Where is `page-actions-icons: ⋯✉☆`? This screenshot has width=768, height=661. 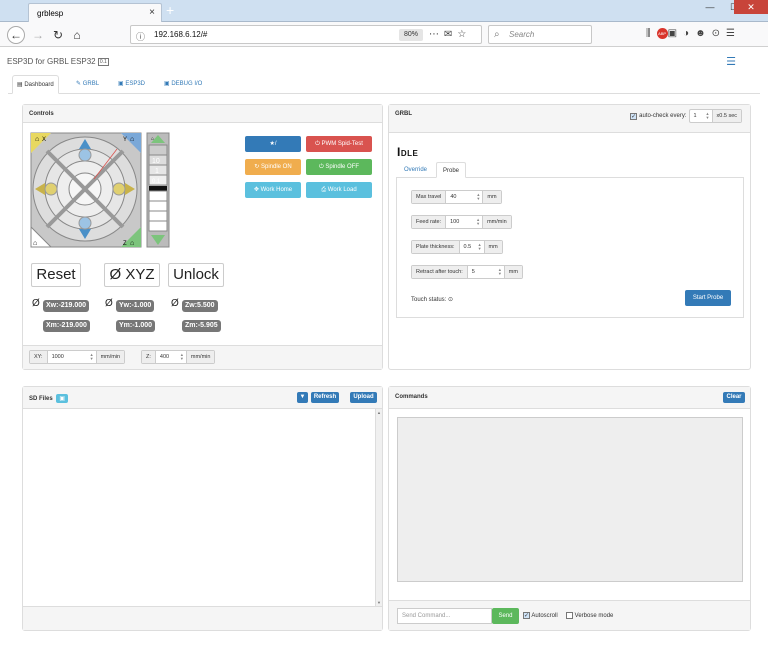 page-actions-icons: ⋯✉☆ is located at coordinates (450, 34).